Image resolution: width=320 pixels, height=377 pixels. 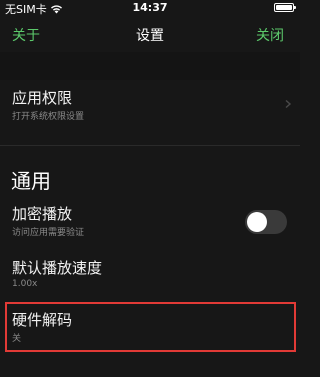 I want to click on section-header-general: 通用, so click(x=31, y=181).